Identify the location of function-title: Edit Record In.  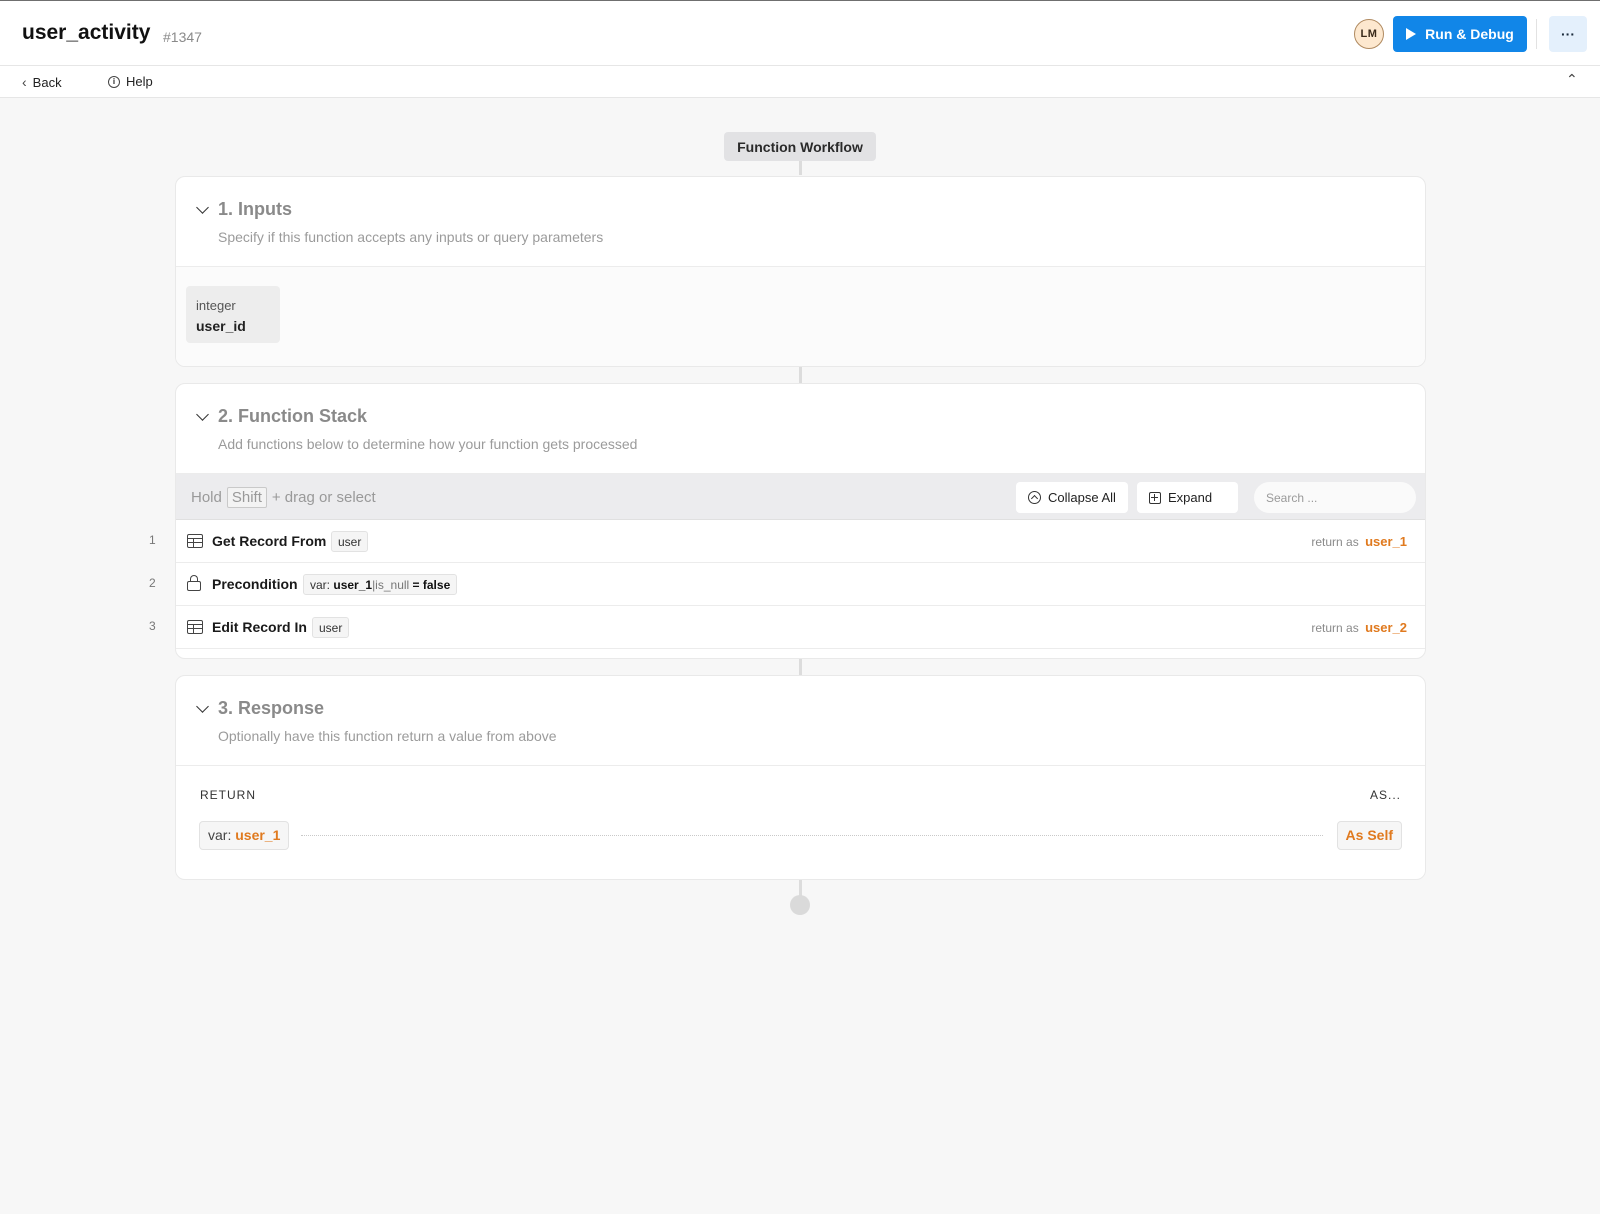
(259, 627).